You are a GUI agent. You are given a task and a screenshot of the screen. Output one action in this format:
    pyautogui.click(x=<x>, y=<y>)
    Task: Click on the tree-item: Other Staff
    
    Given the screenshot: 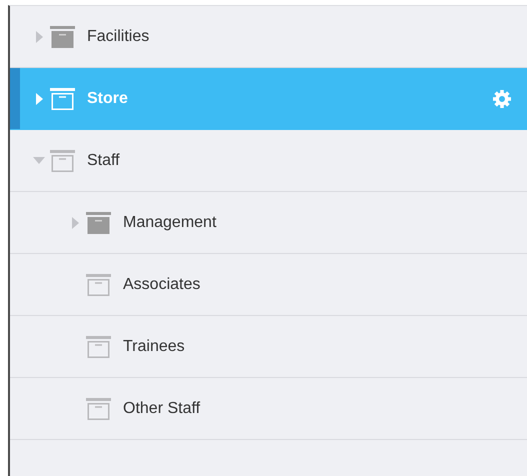 What is the action you would take?
    pyautogui.click(x=268, y=409)
    